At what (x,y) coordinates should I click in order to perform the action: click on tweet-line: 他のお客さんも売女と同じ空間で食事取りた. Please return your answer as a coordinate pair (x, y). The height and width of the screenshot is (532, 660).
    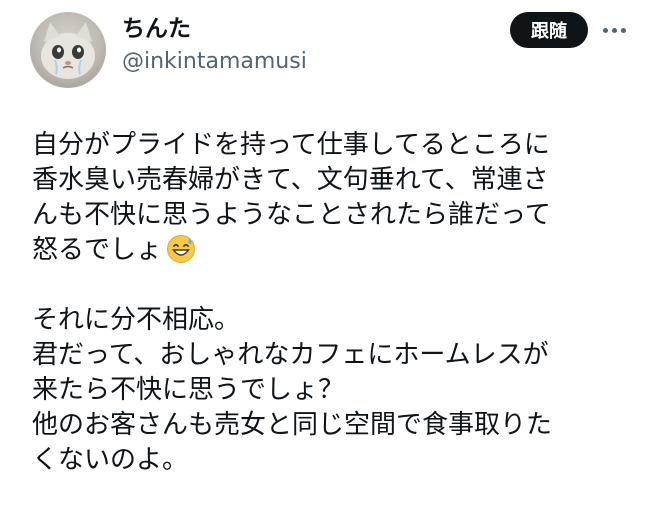
    Looking at the image, I should click on (292, 425).